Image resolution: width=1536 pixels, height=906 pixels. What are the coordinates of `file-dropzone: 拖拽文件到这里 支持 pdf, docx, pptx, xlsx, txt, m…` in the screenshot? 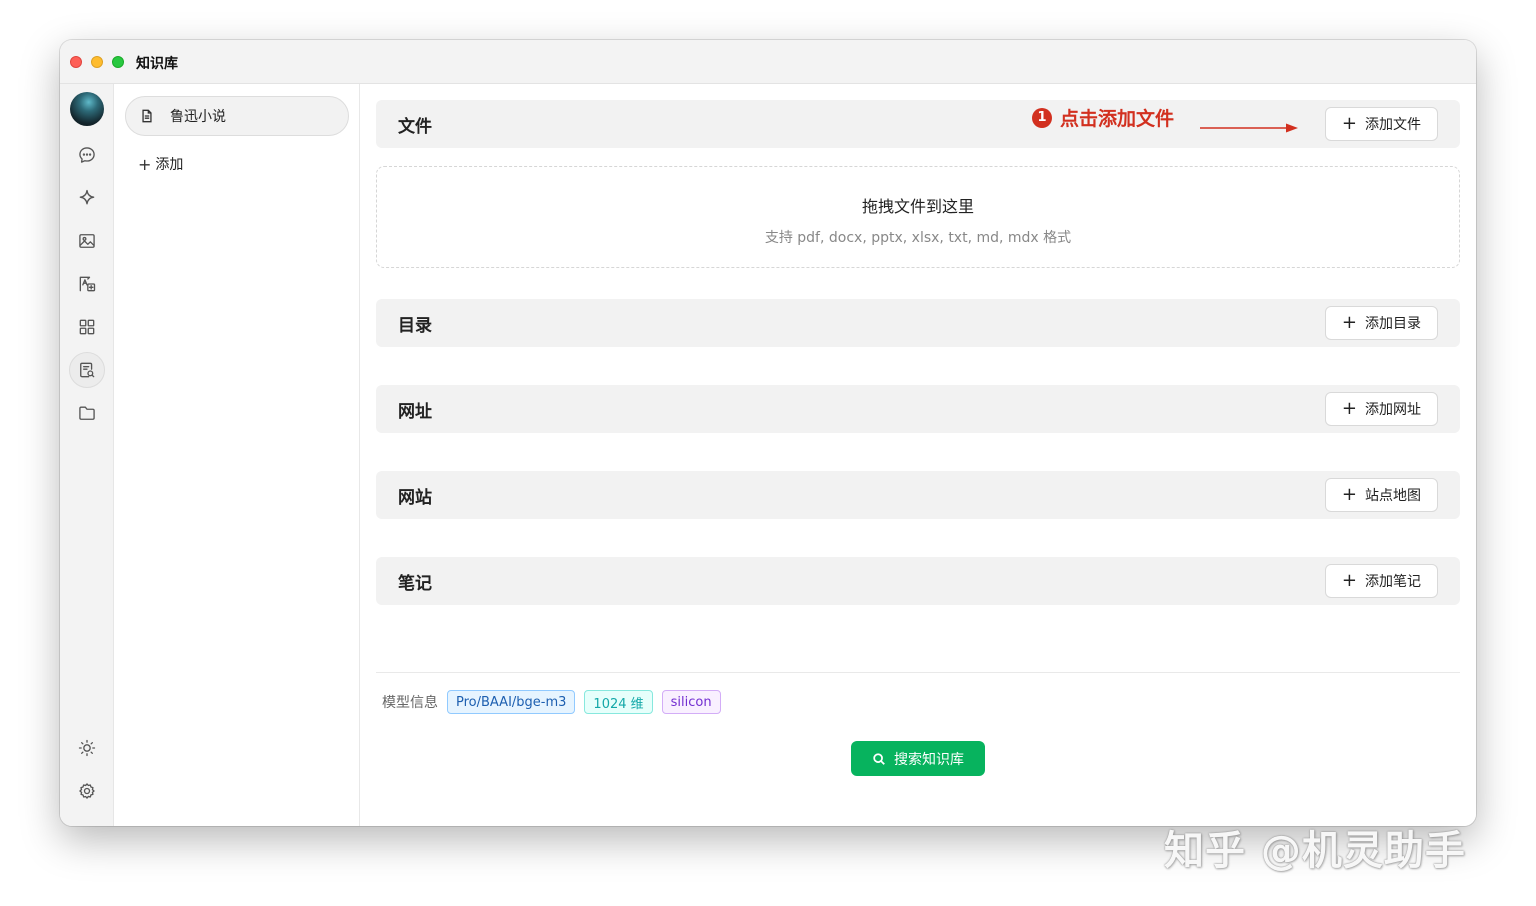 It's located at (918, 217).